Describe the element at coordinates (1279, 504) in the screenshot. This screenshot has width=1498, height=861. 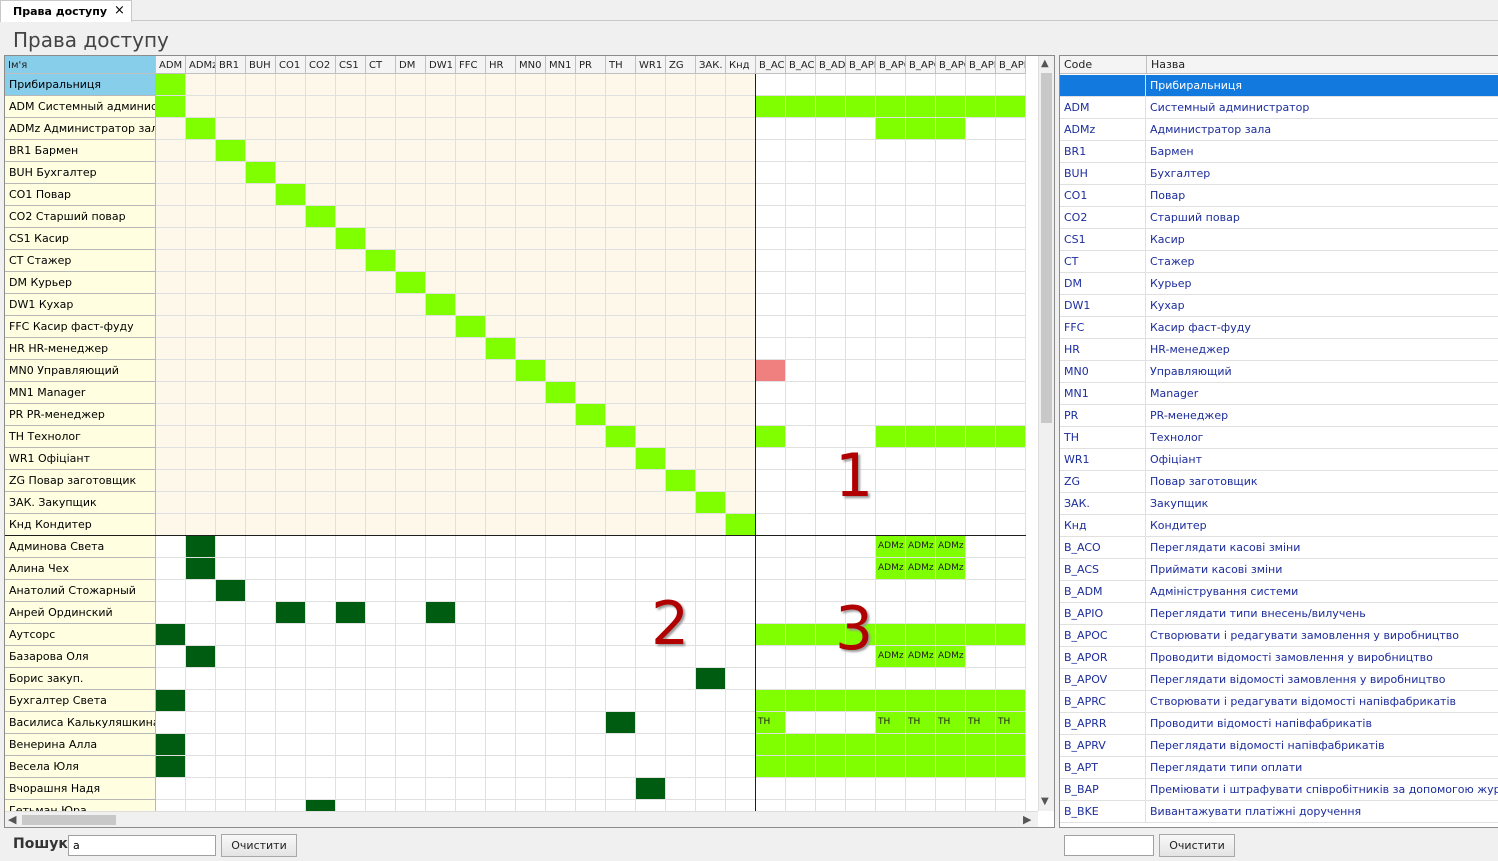
I see `table-row: ЗАК. Закупщик` at that location.